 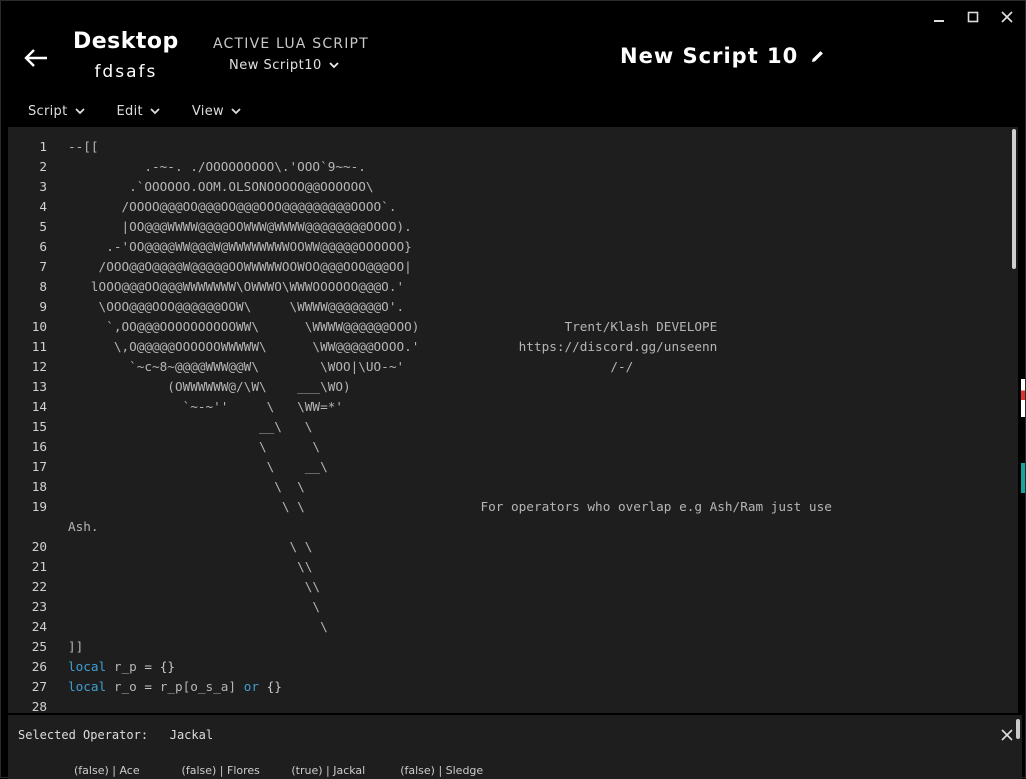 I want to click on line-text: `~-~'' \ \WW=*', so click(x=205, y=406).